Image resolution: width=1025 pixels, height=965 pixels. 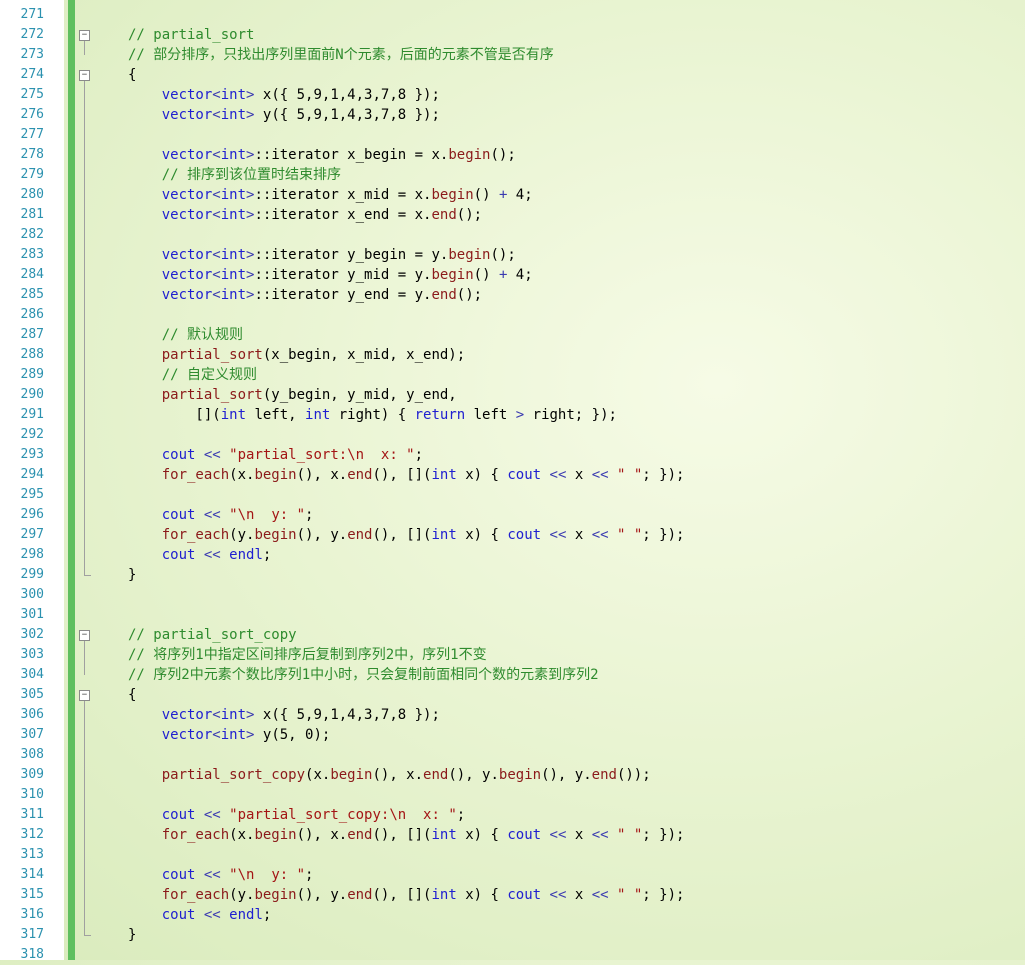 What do you see at coordinates (284, 115) in the screenshot?
I see `code-line: vector<int> y({ 5,9,1,4,3,7,8 });` at bounding box center [284, 115].